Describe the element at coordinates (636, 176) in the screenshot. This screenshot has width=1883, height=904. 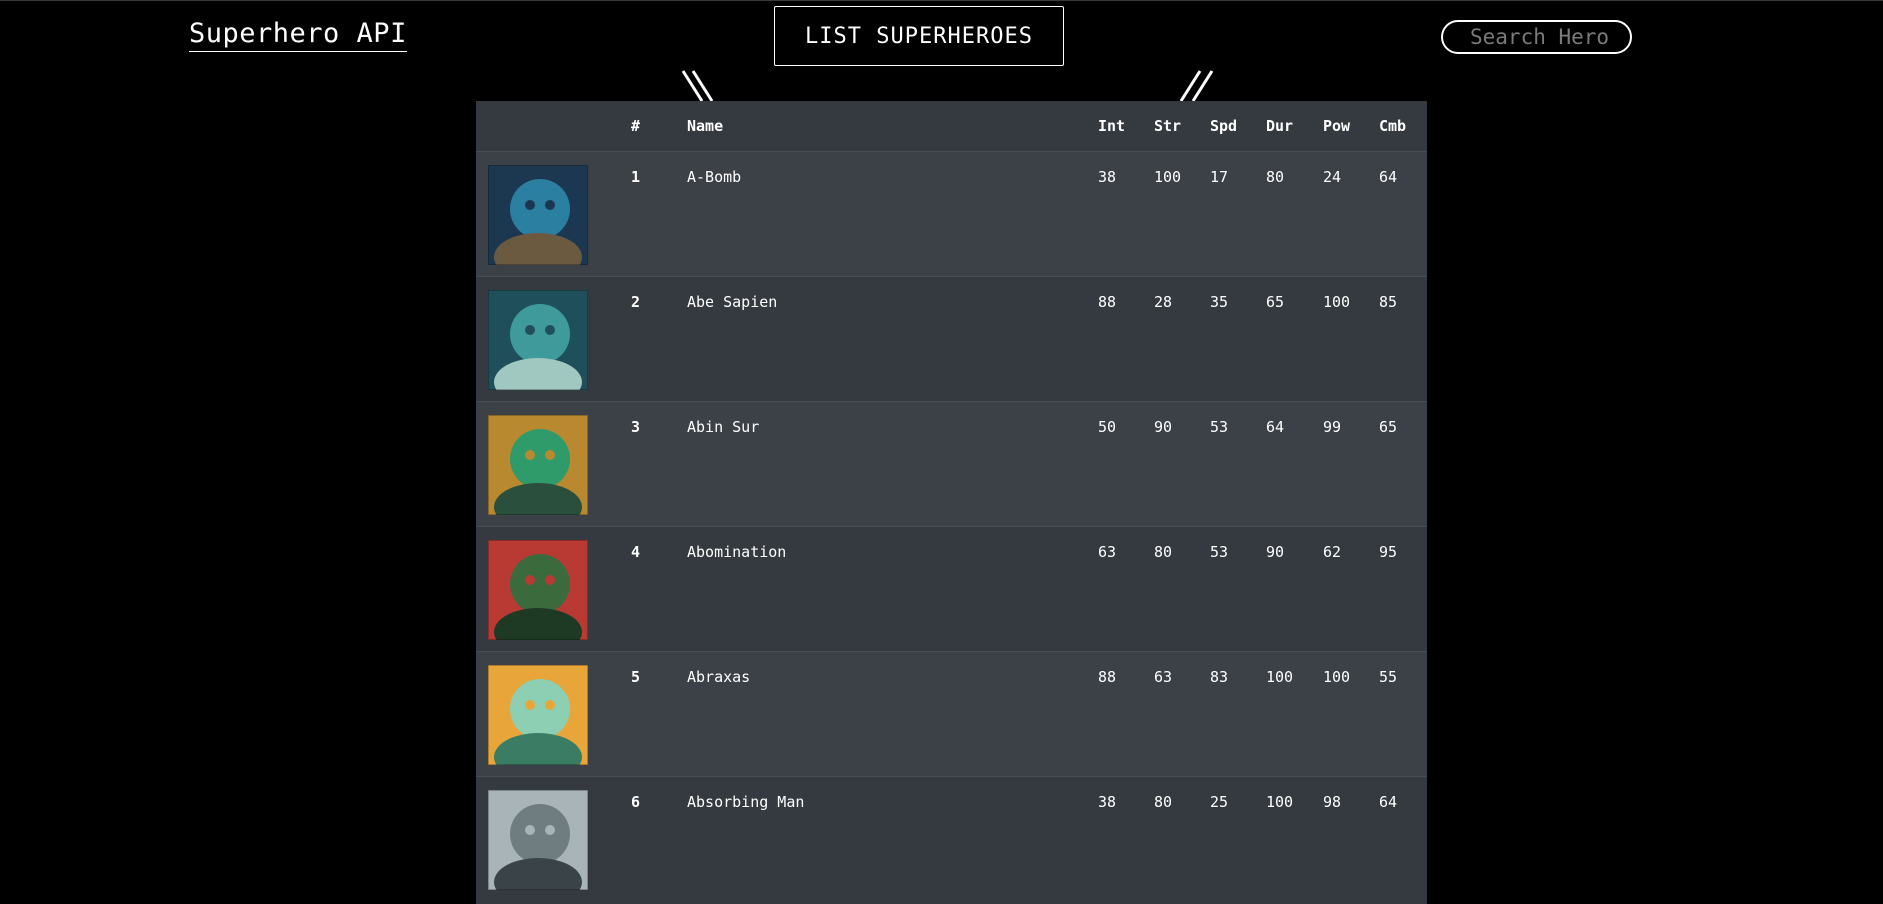
I see `hero-rank-cell: 1` at that location.